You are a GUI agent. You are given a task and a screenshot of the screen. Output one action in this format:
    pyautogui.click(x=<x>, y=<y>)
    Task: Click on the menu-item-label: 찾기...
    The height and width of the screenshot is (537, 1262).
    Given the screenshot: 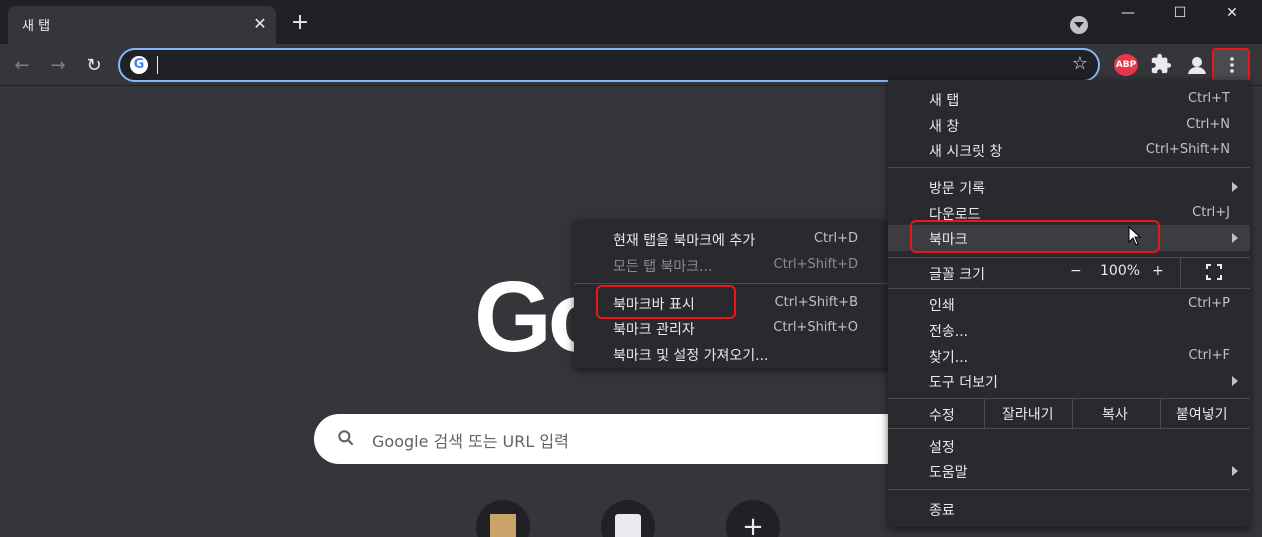 What is the action you would take?
    pyautogui.click(x=949, y=358)
    